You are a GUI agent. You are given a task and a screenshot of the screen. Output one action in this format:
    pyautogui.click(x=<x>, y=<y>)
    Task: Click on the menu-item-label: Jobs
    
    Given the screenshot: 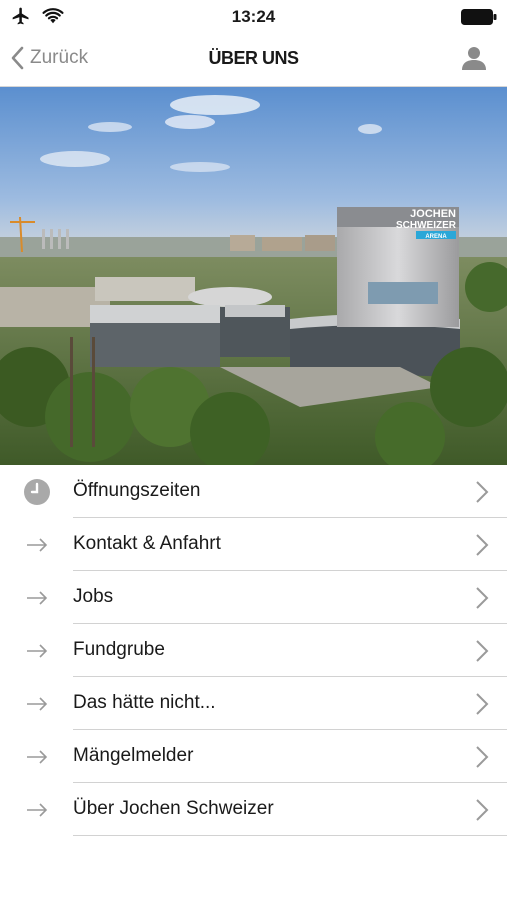 What is the action you would take?
    pyautogui.click(x=93, y=596)
    